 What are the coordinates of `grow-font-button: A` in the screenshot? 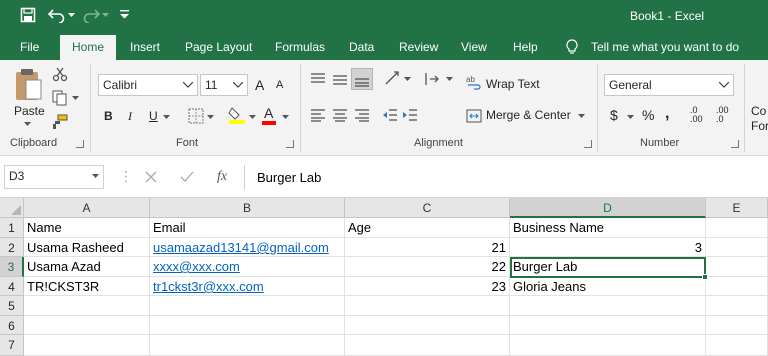 It's located at (259, 85).